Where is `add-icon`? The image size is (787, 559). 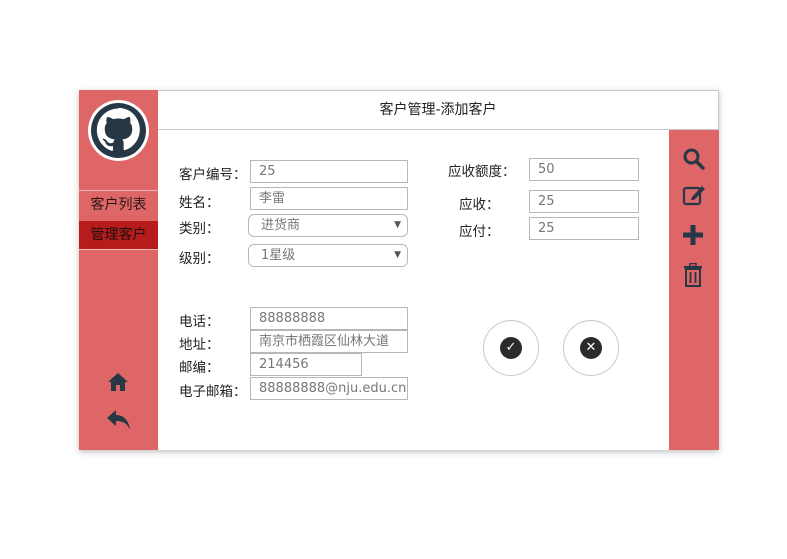 add-icon is located at coordinates (693, 237).